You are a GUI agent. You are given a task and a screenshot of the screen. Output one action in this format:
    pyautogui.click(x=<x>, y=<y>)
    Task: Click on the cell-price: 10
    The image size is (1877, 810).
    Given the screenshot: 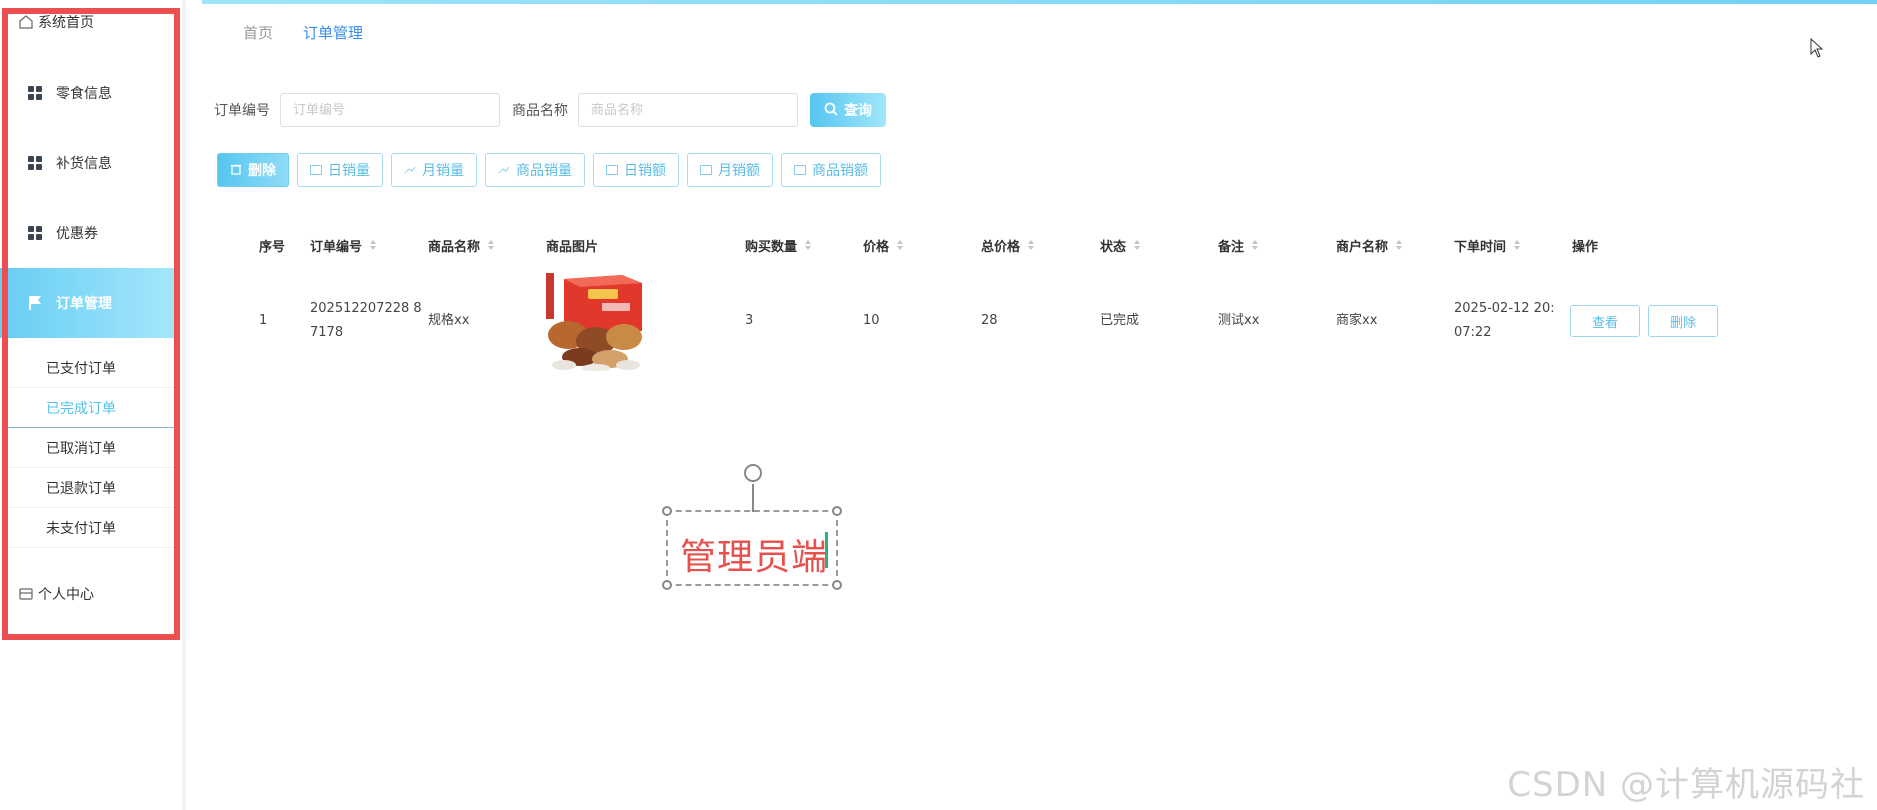 What is the action you would take?
    pyautogui.click(x=871, y=320)
    